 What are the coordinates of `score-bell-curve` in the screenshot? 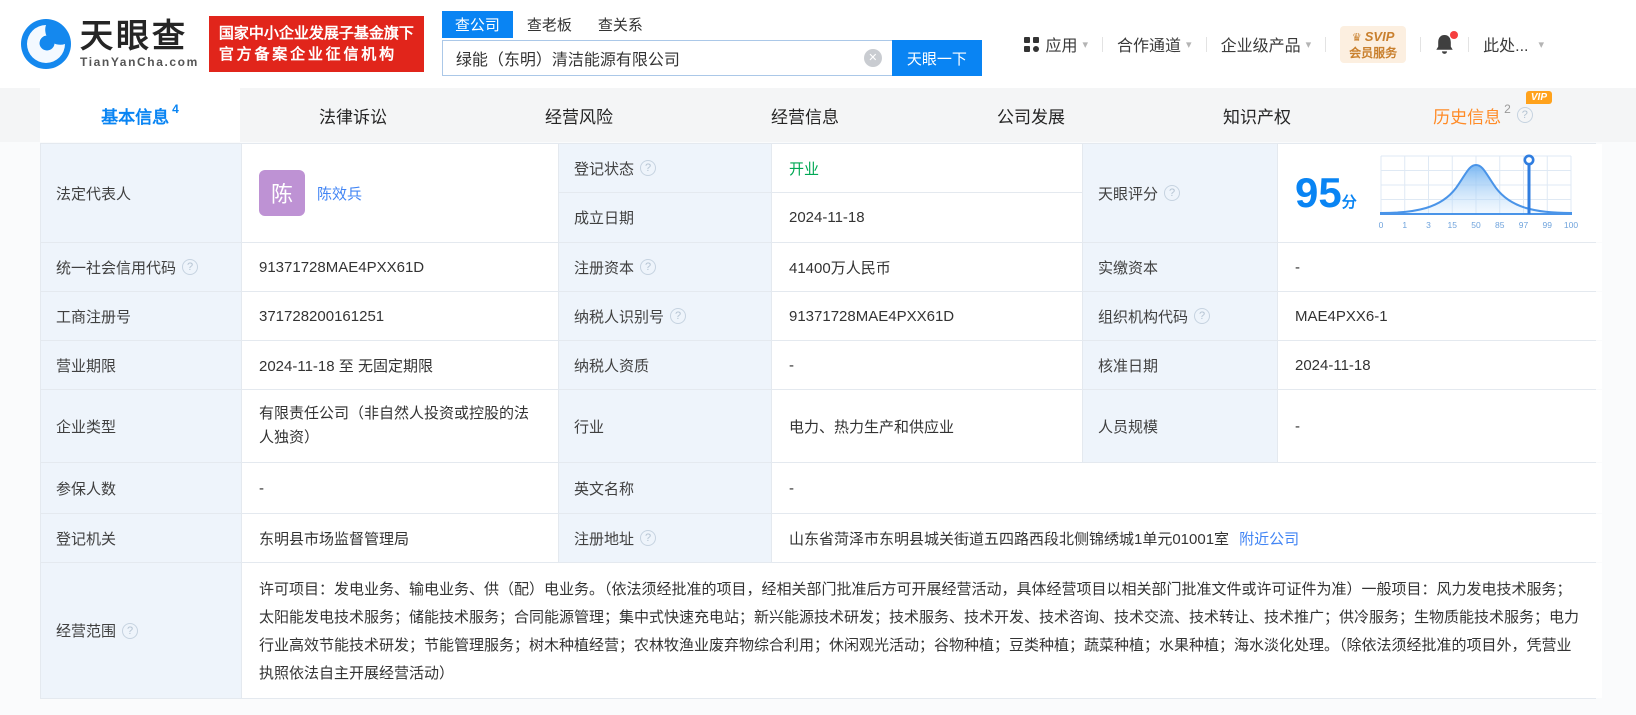 It's located at (1475, 189).